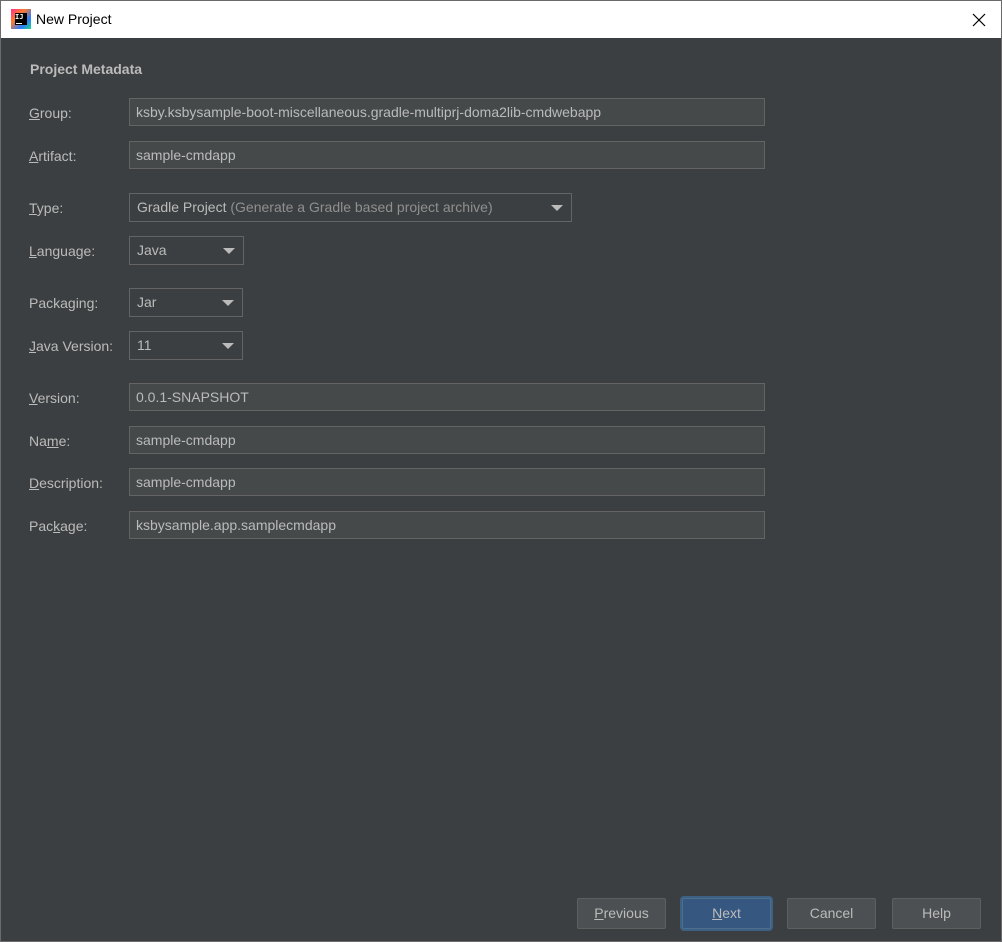 The height and width of the screenshot is (942, 1002). What do you see at coordinates (447, 440) in the screenshot?
I see `name-field: sample-cmdapp` at bounding box center [447, 440].